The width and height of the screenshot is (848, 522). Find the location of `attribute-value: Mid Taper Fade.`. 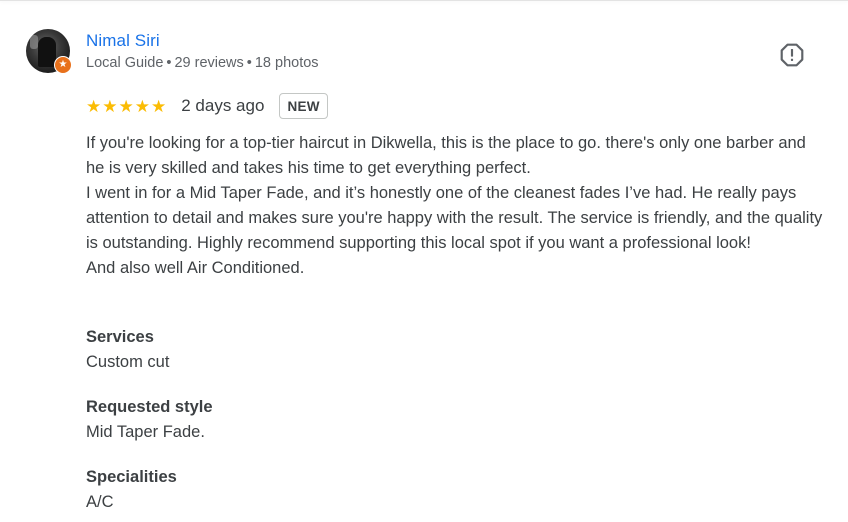

attribute-value: Mid Taper Fade. is located at coordinates (145, 432).